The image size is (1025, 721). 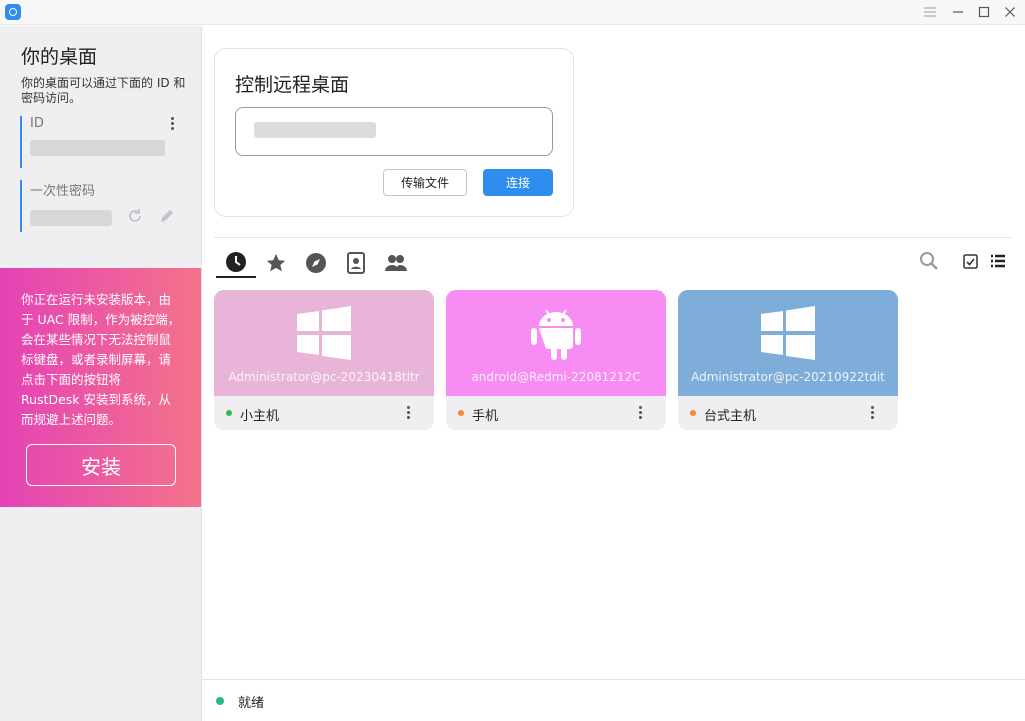 What do you see at coordinates (229, 413) in the screenshot?
I see `online-status-dot` at bounding box center [229, 413].